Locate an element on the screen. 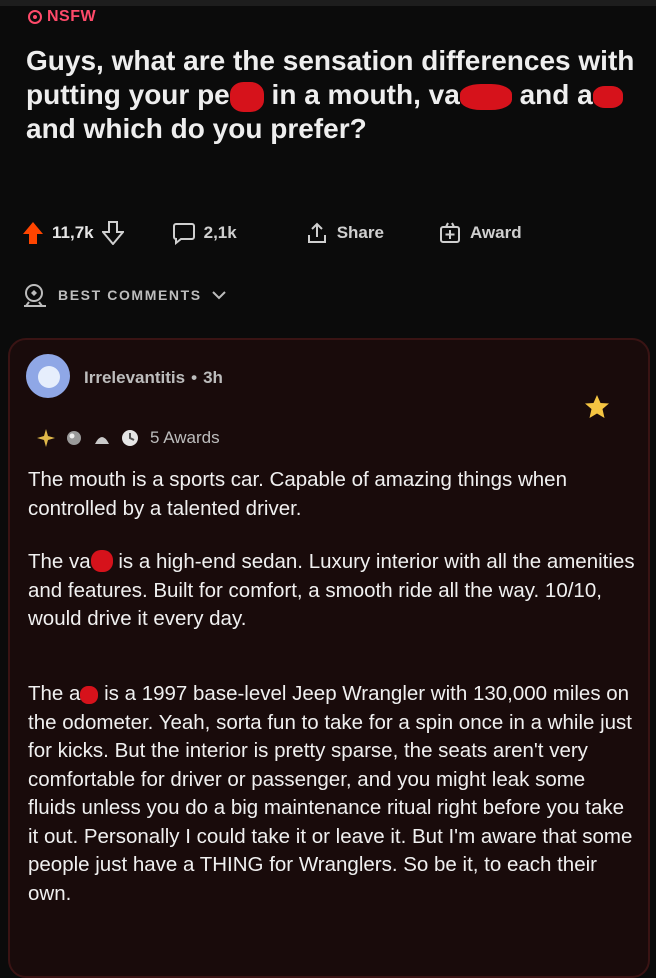 The image size is (656, 978). upvote-icon is located at coordinates (33, 233).